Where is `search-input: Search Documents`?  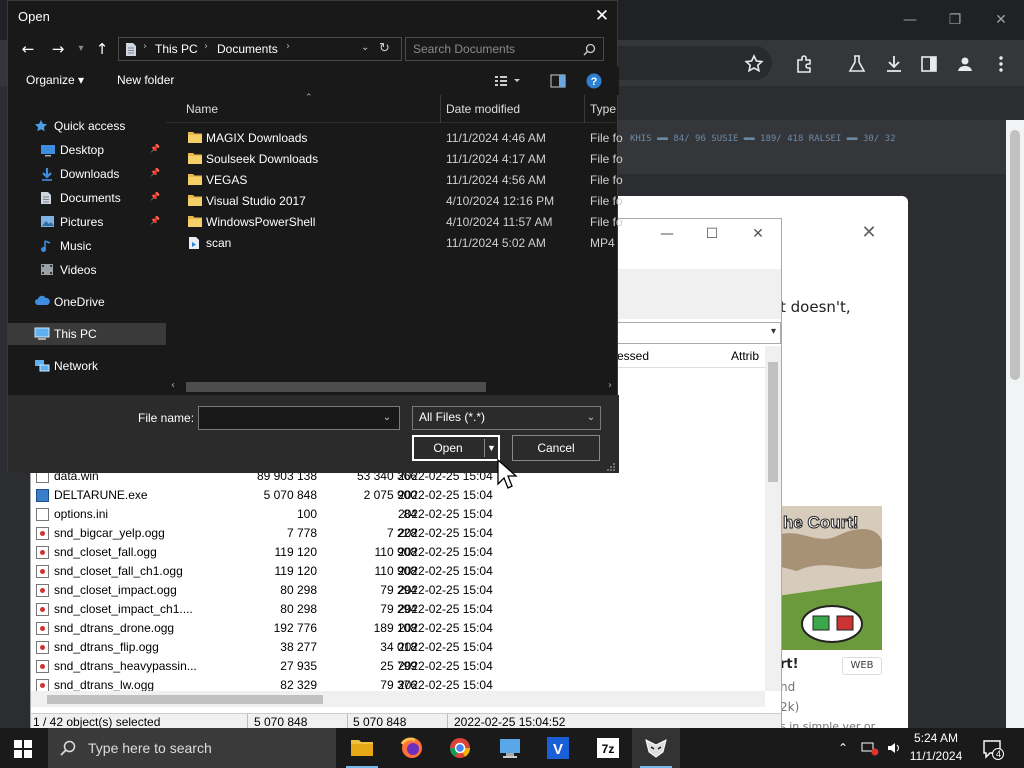 search-input: Search Documents is located at coordinates (504, 49).